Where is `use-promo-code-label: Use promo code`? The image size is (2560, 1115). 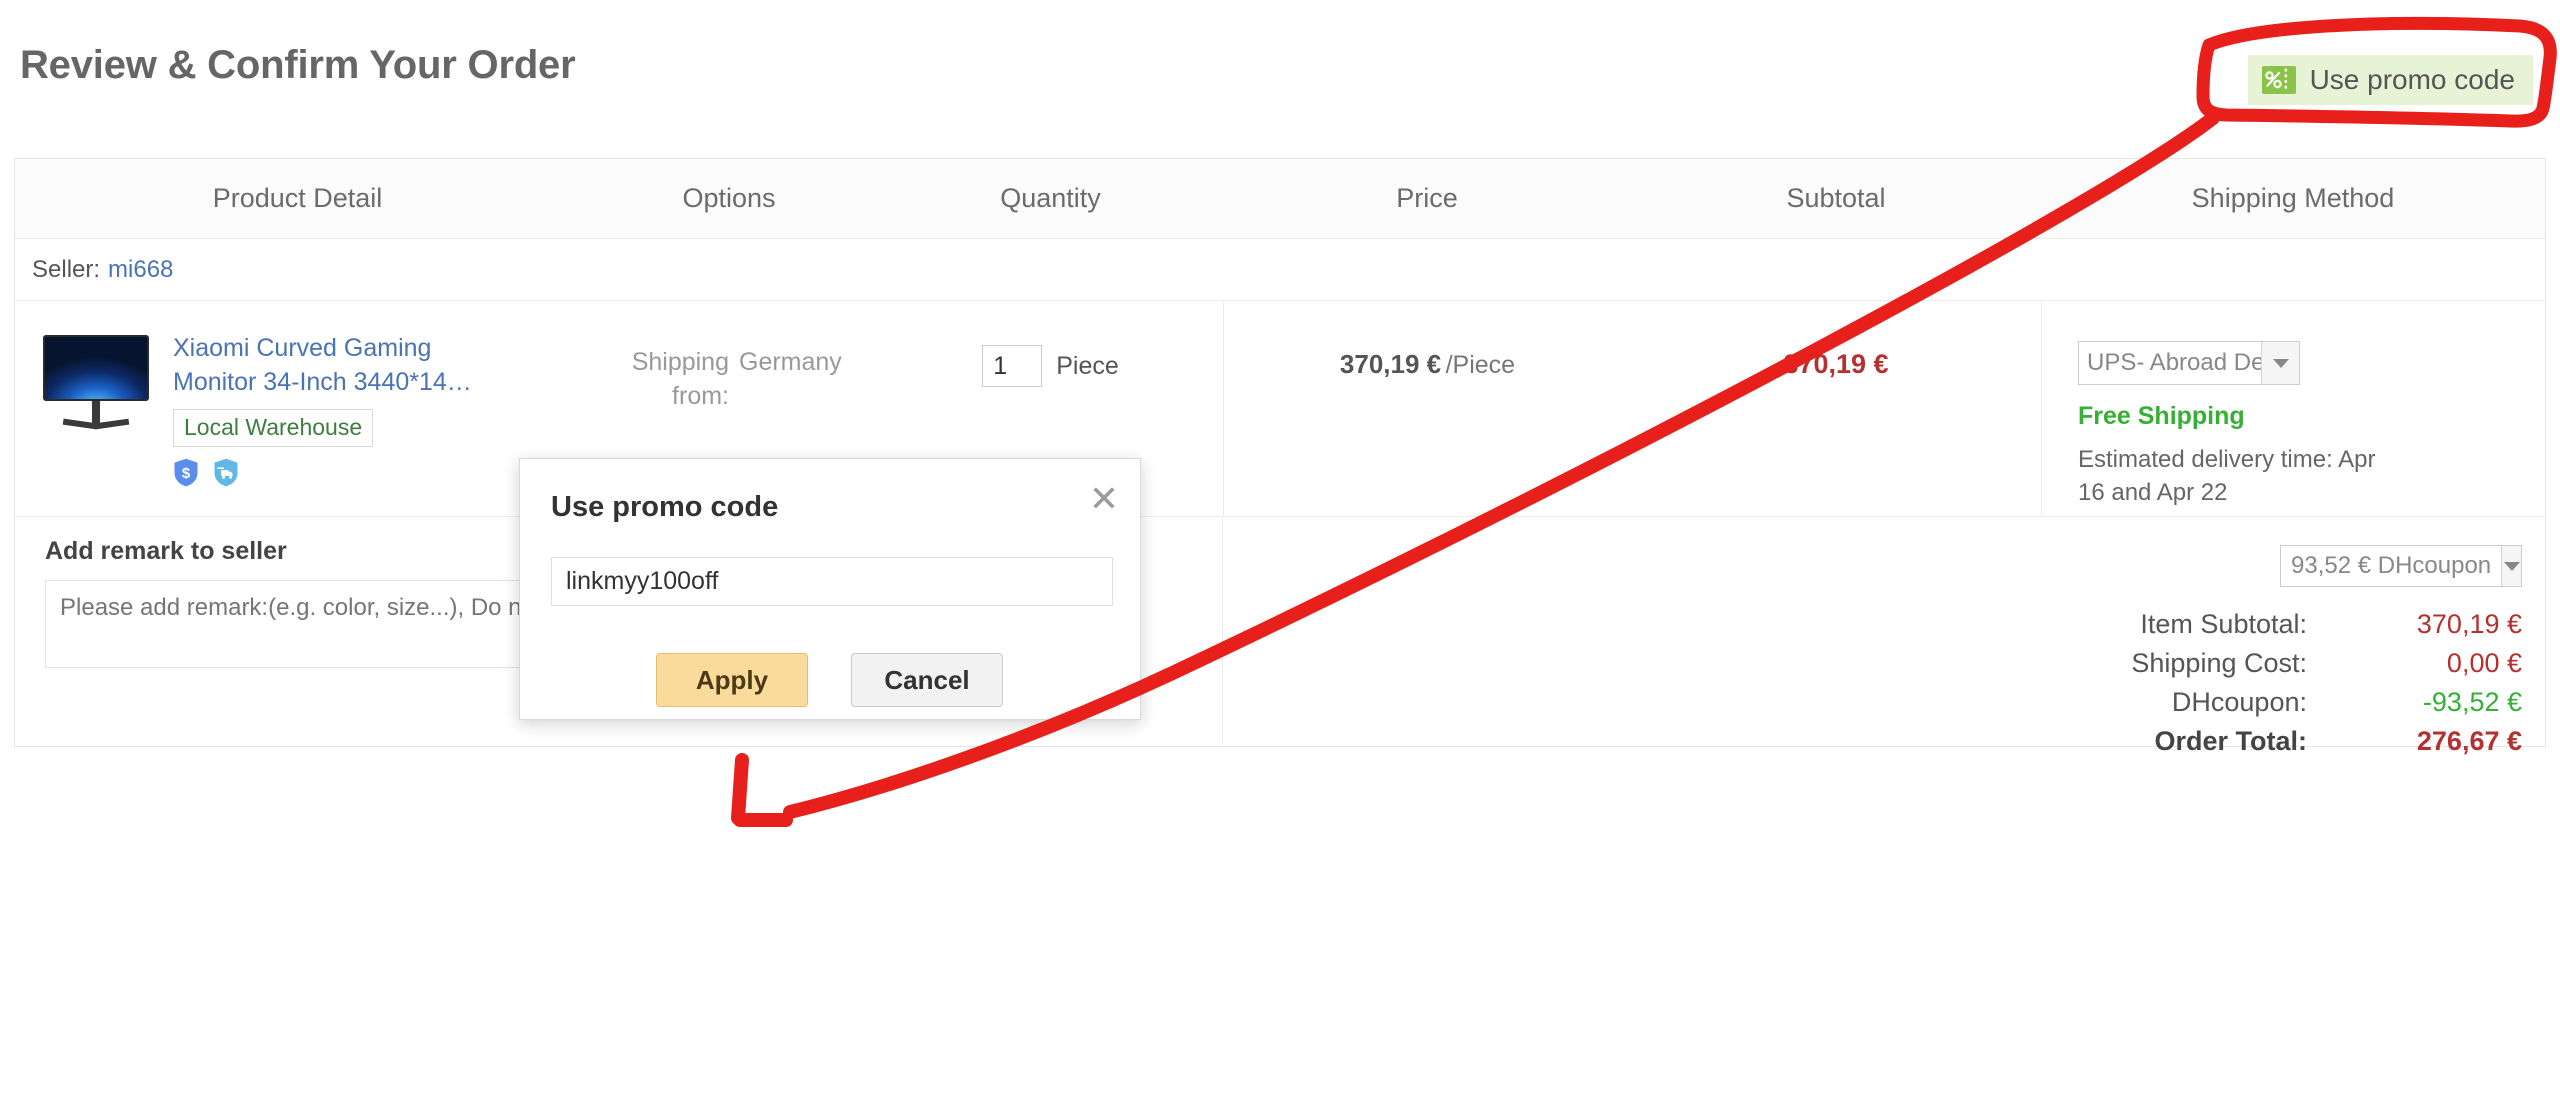 use-promo-code-label: Use promo code is located at coordinates (2412, 79).